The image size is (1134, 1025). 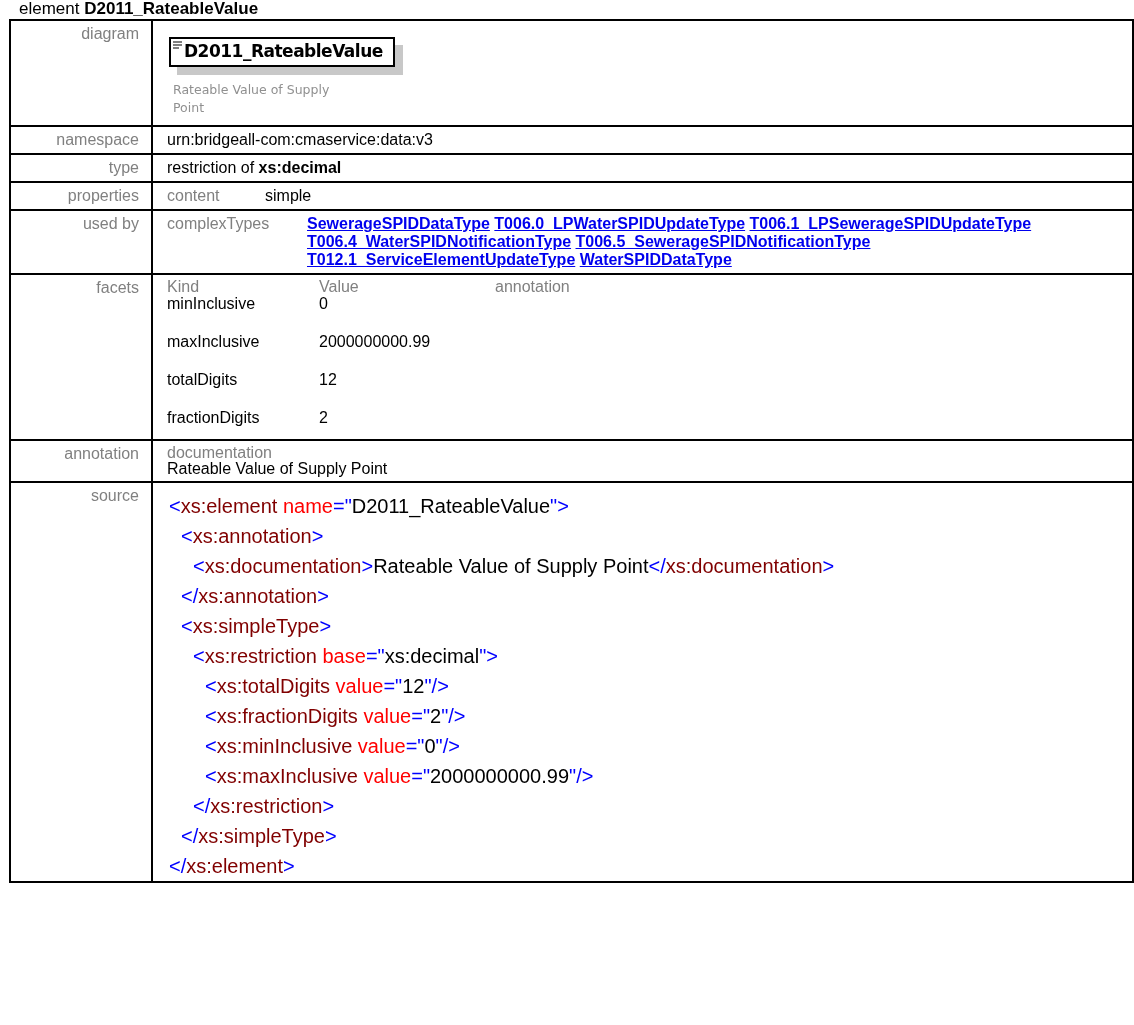 What do you see at coordinates (177, 45) in the screenshot?
I see `lines-icon` at bounding box center [177, 45].